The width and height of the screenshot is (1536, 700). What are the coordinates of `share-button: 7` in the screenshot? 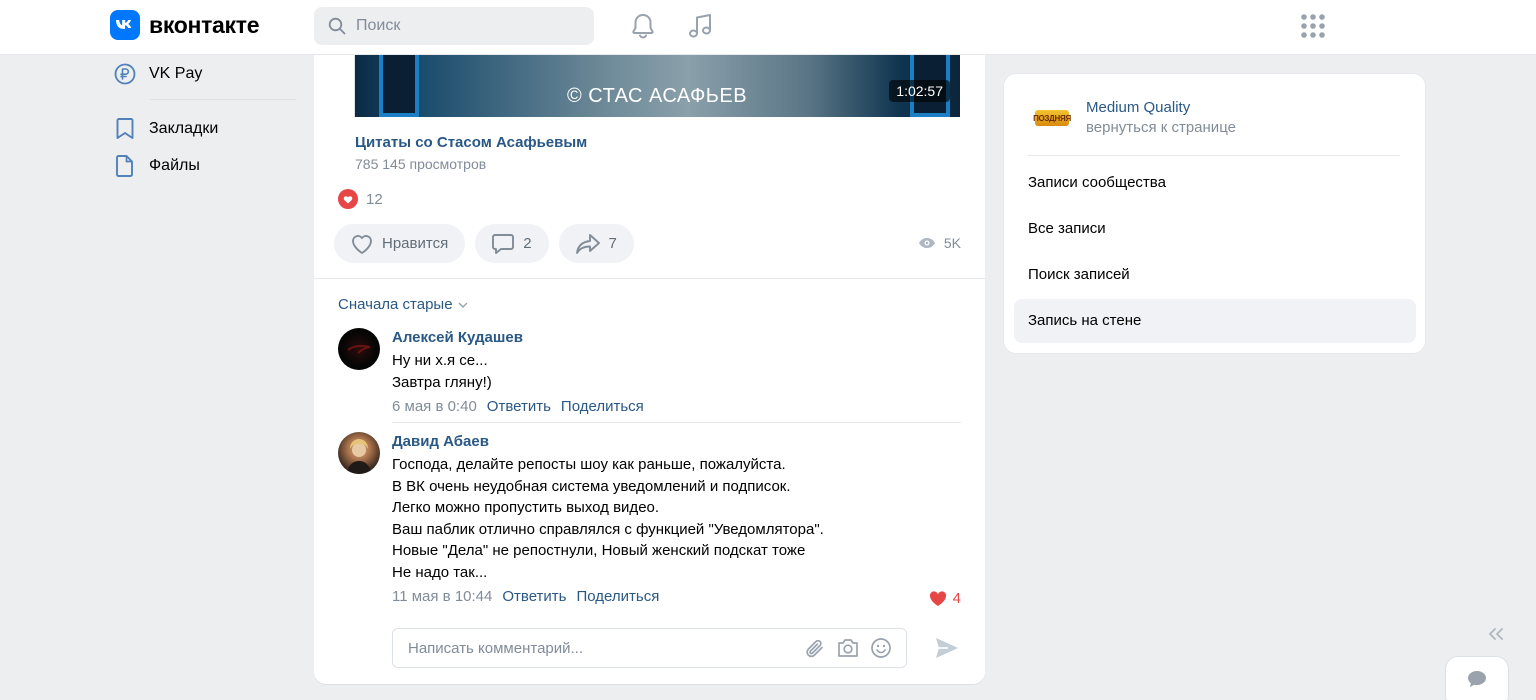 It's located at (596, 243).